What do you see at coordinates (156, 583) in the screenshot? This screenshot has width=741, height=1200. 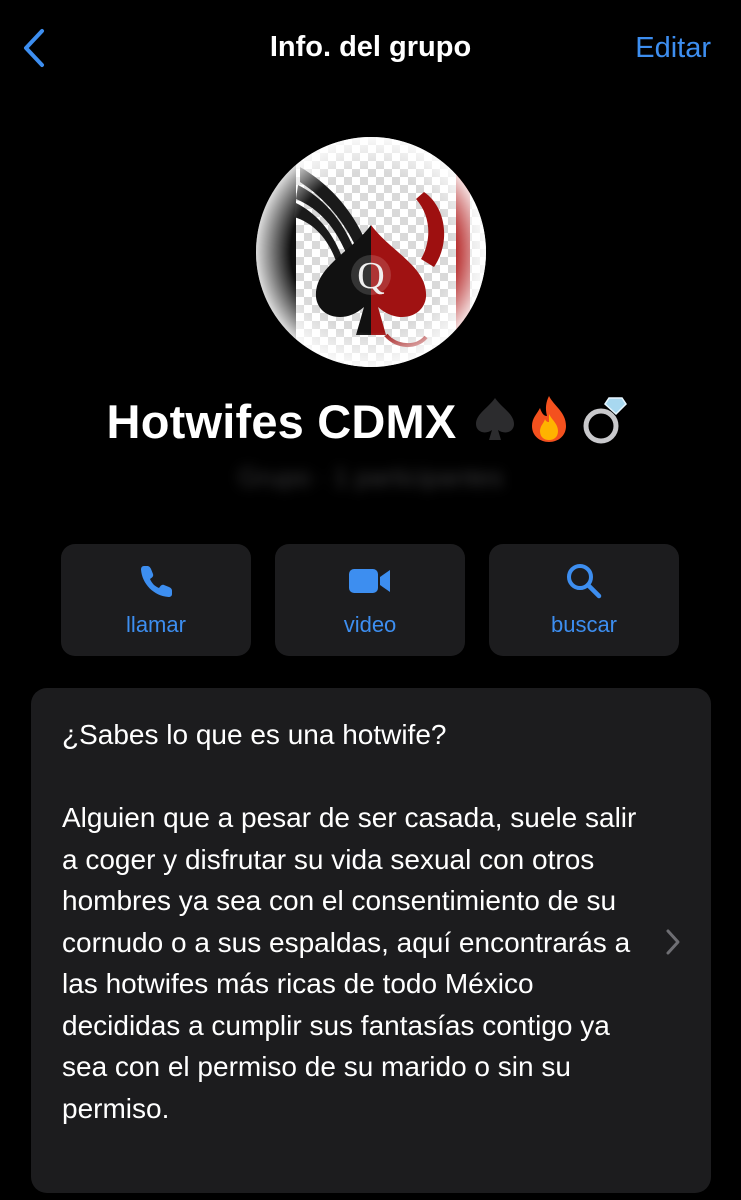 I see `phone-icon` at bounding box center [156, 583].